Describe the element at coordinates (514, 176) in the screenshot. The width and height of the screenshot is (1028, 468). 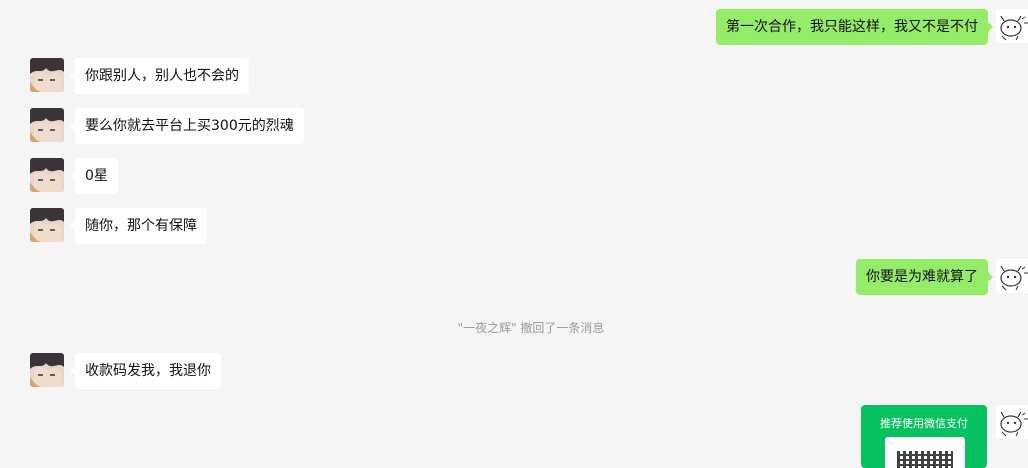
I see `message-row: 0星` at that location.